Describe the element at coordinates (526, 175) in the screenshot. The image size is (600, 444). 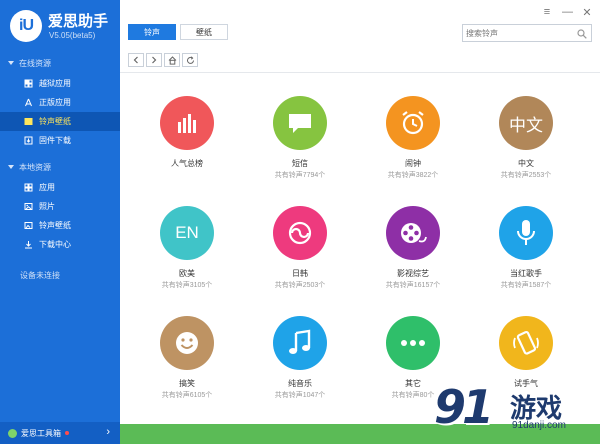
I see `category-count: 共有铃声2553个` at that location.